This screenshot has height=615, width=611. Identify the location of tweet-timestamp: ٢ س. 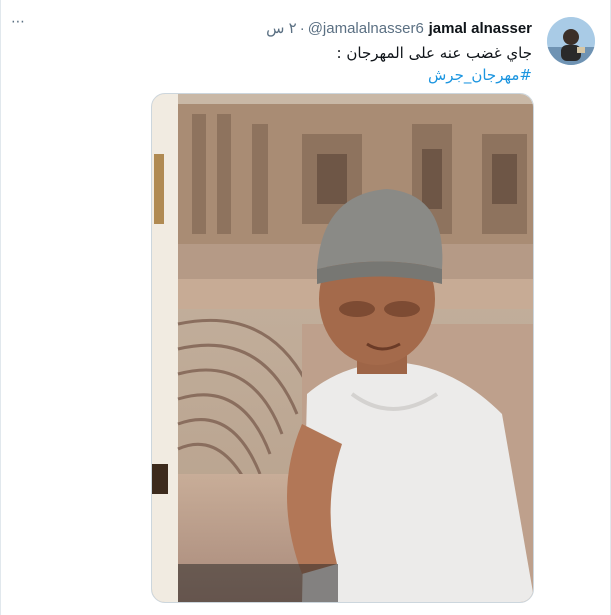
(281, 28).